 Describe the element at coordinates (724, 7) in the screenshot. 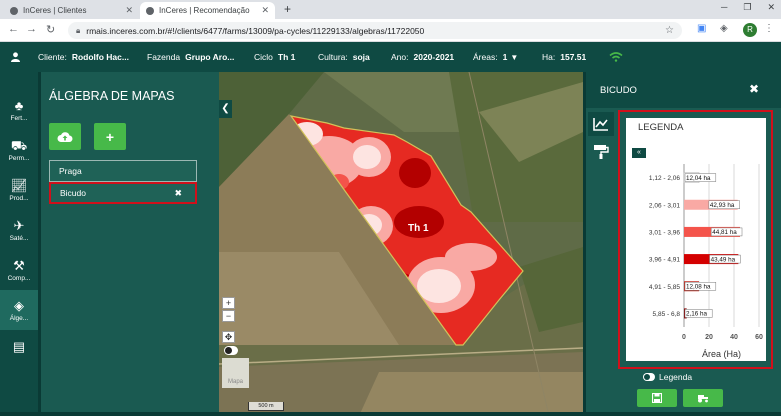

I see `minimize-icon: ─` at that location.